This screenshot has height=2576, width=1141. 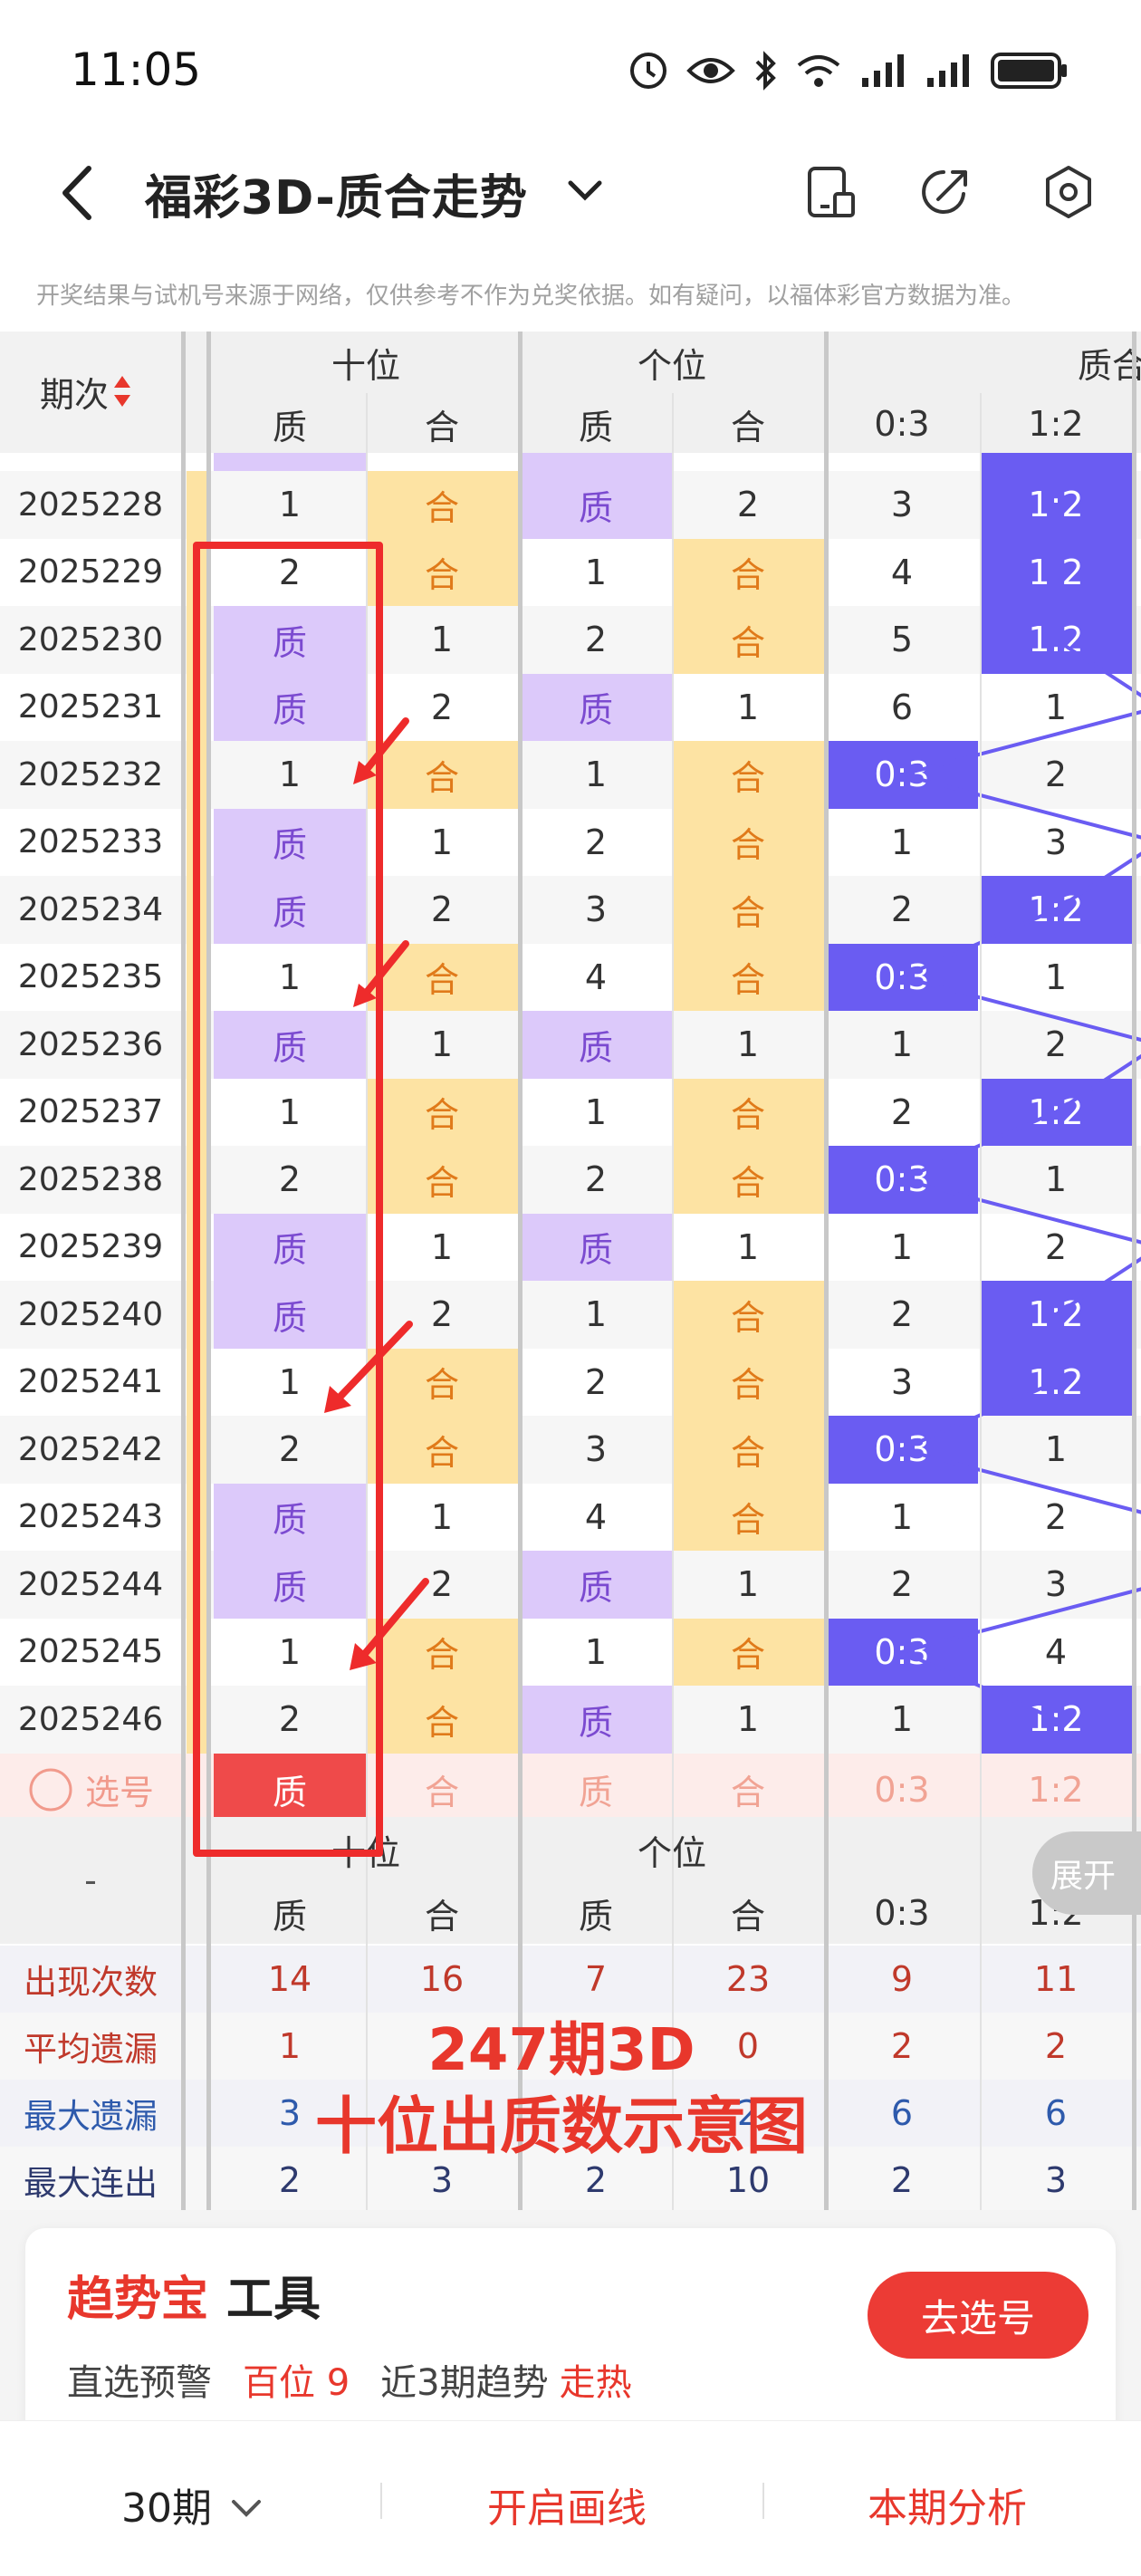 I want to click on stat-value: 6, so click(x=1056, y=2113).